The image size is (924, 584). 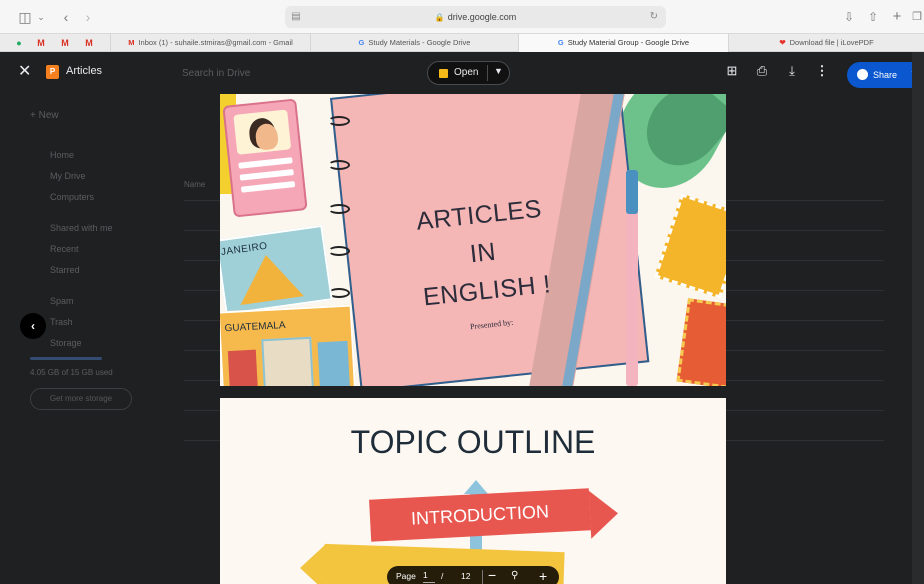 What do you see at coordinates (492, 575) in the screenshot?
I see `zoom-out-icon: −` at bounding box center [492, 575].